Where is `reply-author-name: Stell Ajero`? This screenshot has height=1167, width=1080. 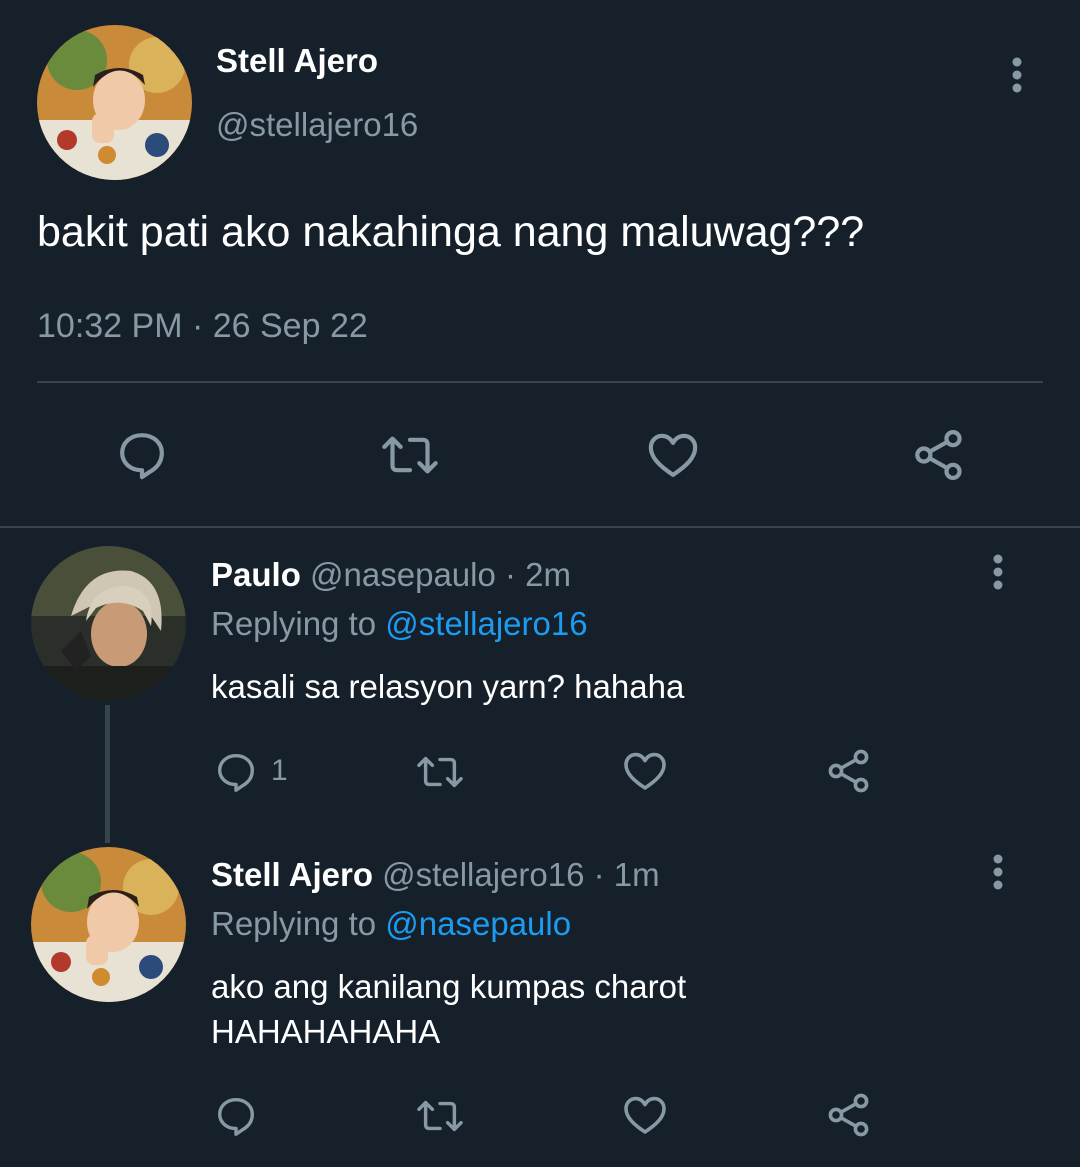
reply-author-name: Stell Ajero is located at coordinates (292, 874).